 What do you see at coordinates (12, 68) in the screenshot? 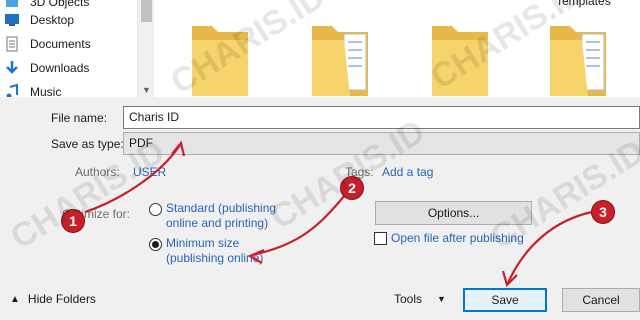
I see `downloads-icon` at bounding box center [12, 68].